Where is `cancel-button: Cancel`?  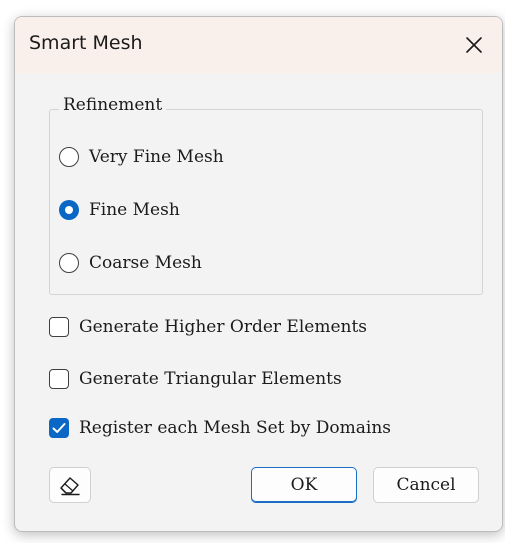
cancel-button: Cancel is located at coordinates (426, 485).